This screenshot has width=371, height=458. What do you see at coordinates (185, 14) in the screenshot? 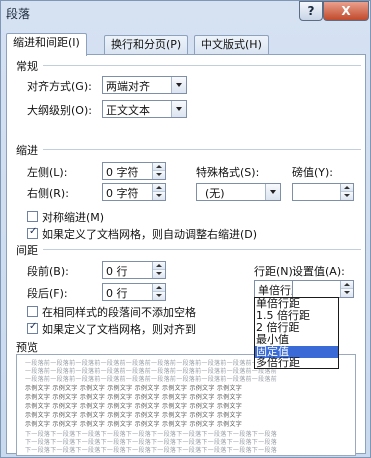
I see `title-bar: 段落 ? X` at bounding box center [185, 14].